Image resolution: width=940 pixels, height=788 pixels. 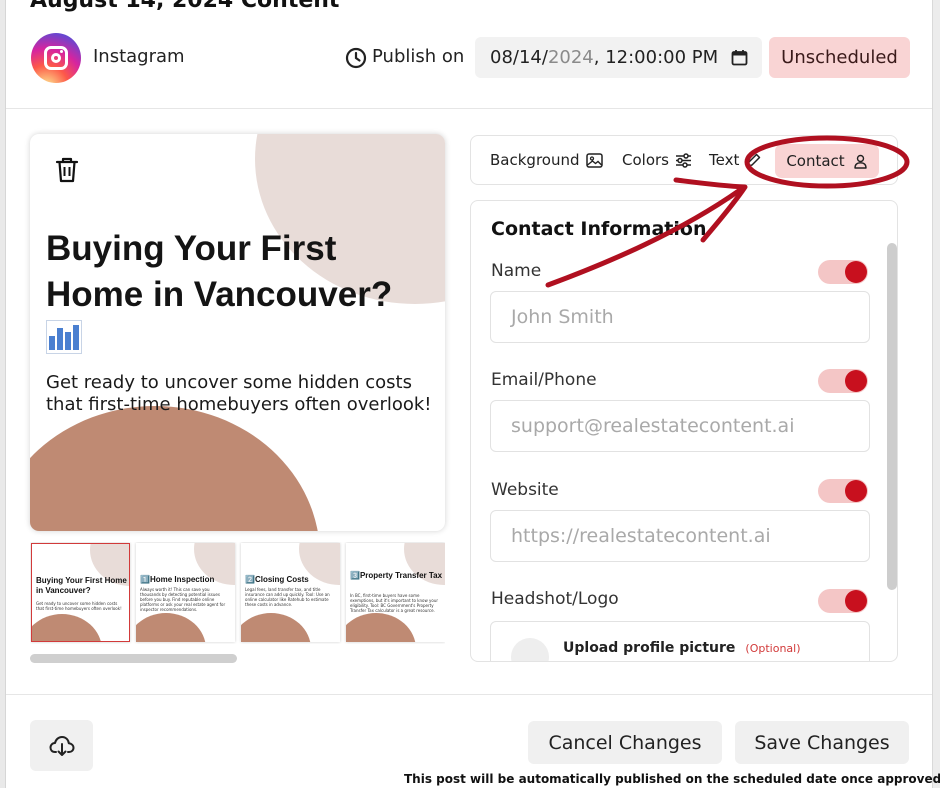 I want to click on contact-heading: Contact Information, so click(x=599, y=229).